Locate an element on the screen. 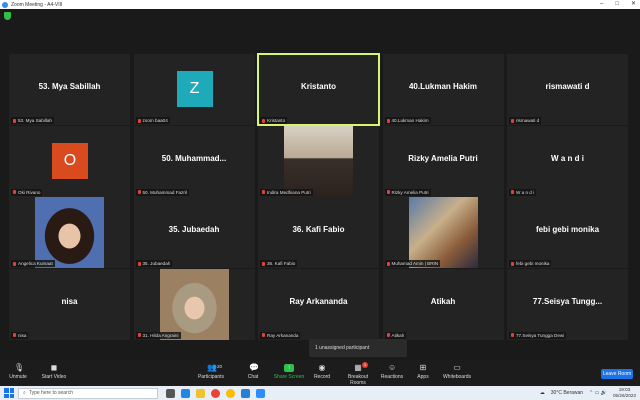  participant-name-text: Muhamad Amin | BRIN is located at coordinates (415, 263).